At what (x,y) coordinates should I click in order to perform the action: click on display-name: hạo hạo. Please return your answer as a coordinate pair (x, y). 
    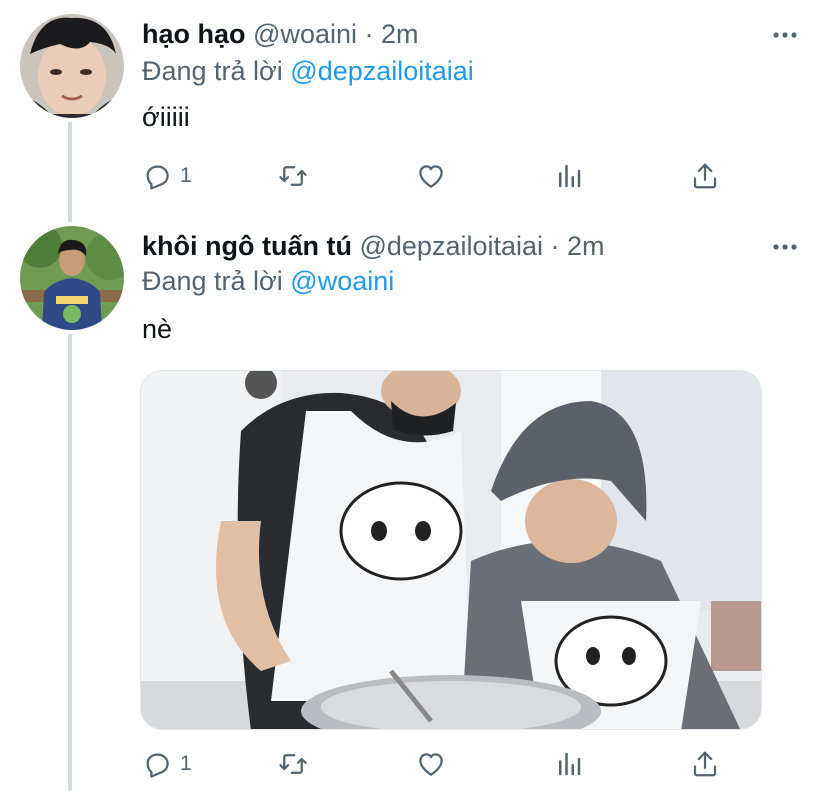
    Looking at the image, I should click on (194, 34).